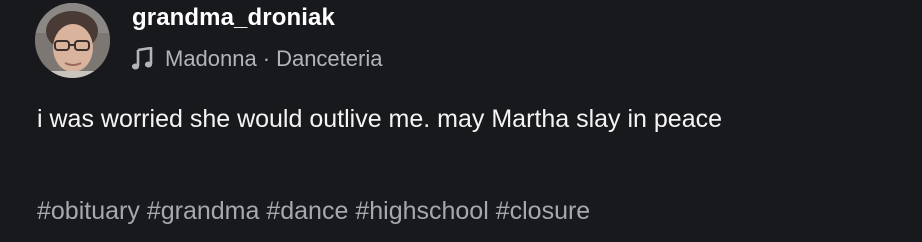  I want to click on music-song: Danceteria, so click(329, 58).